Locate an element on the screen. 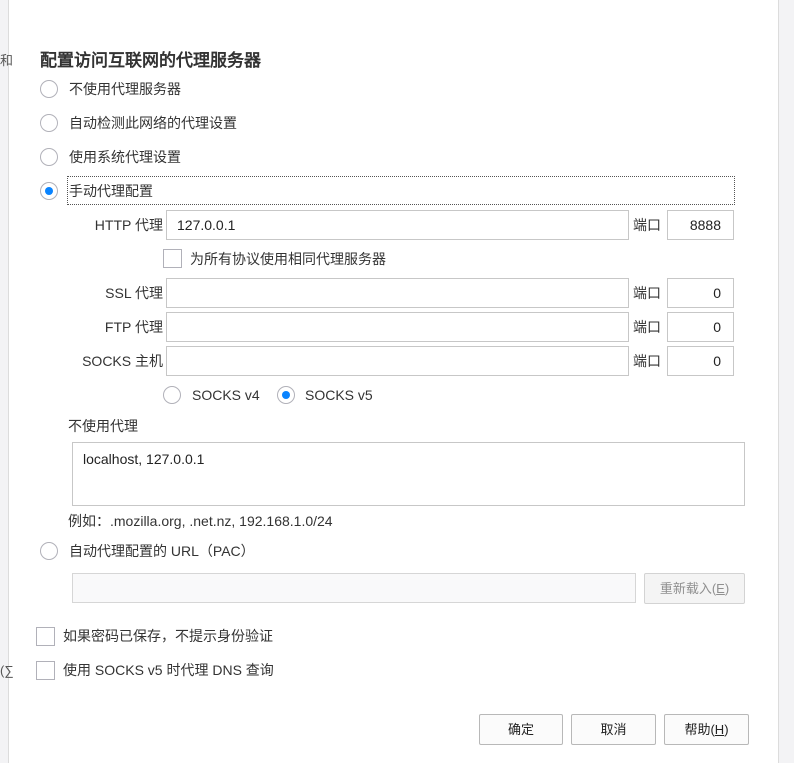 This screenshot has width=794, height=763. reload-accesskey: E is located at coordinates (720, 588).